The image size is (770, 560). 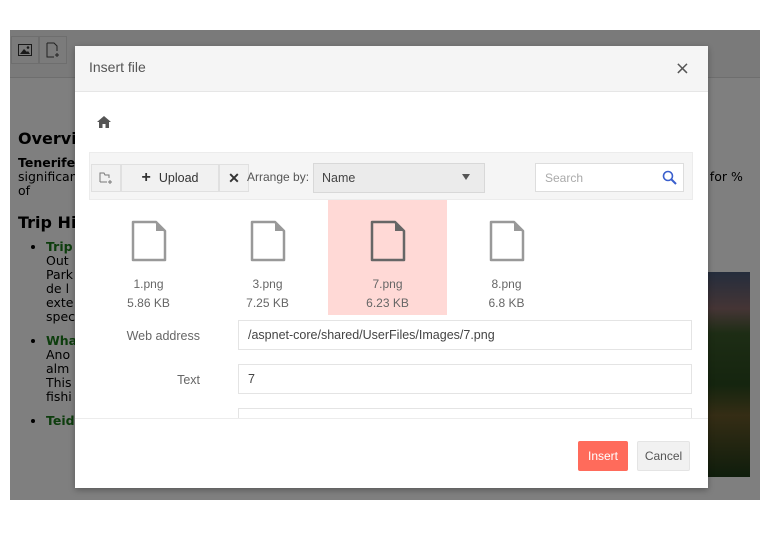 I want to click on close-button: ×, so click(x=682, y=68).